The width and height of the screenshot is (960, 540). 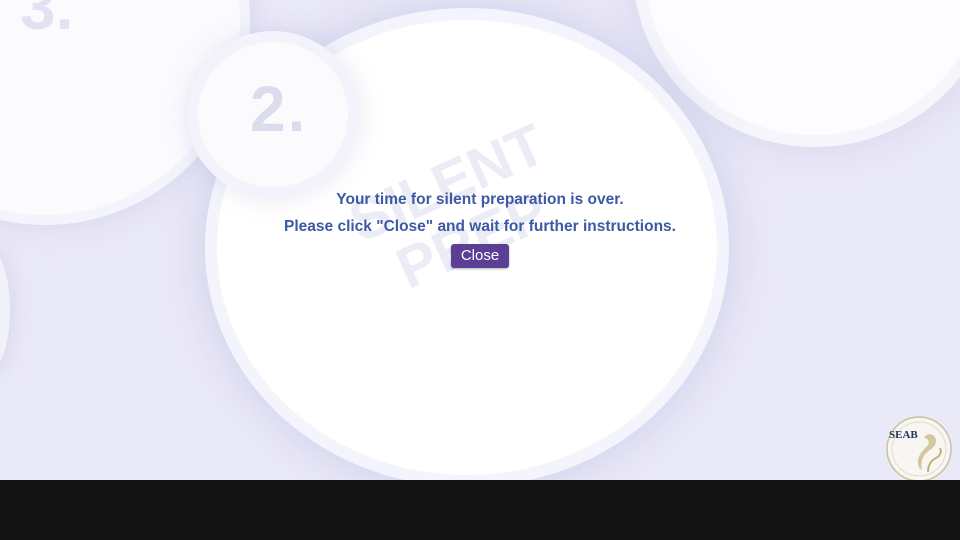 I want to click on close-button: Close, so click(x=480, y=256).